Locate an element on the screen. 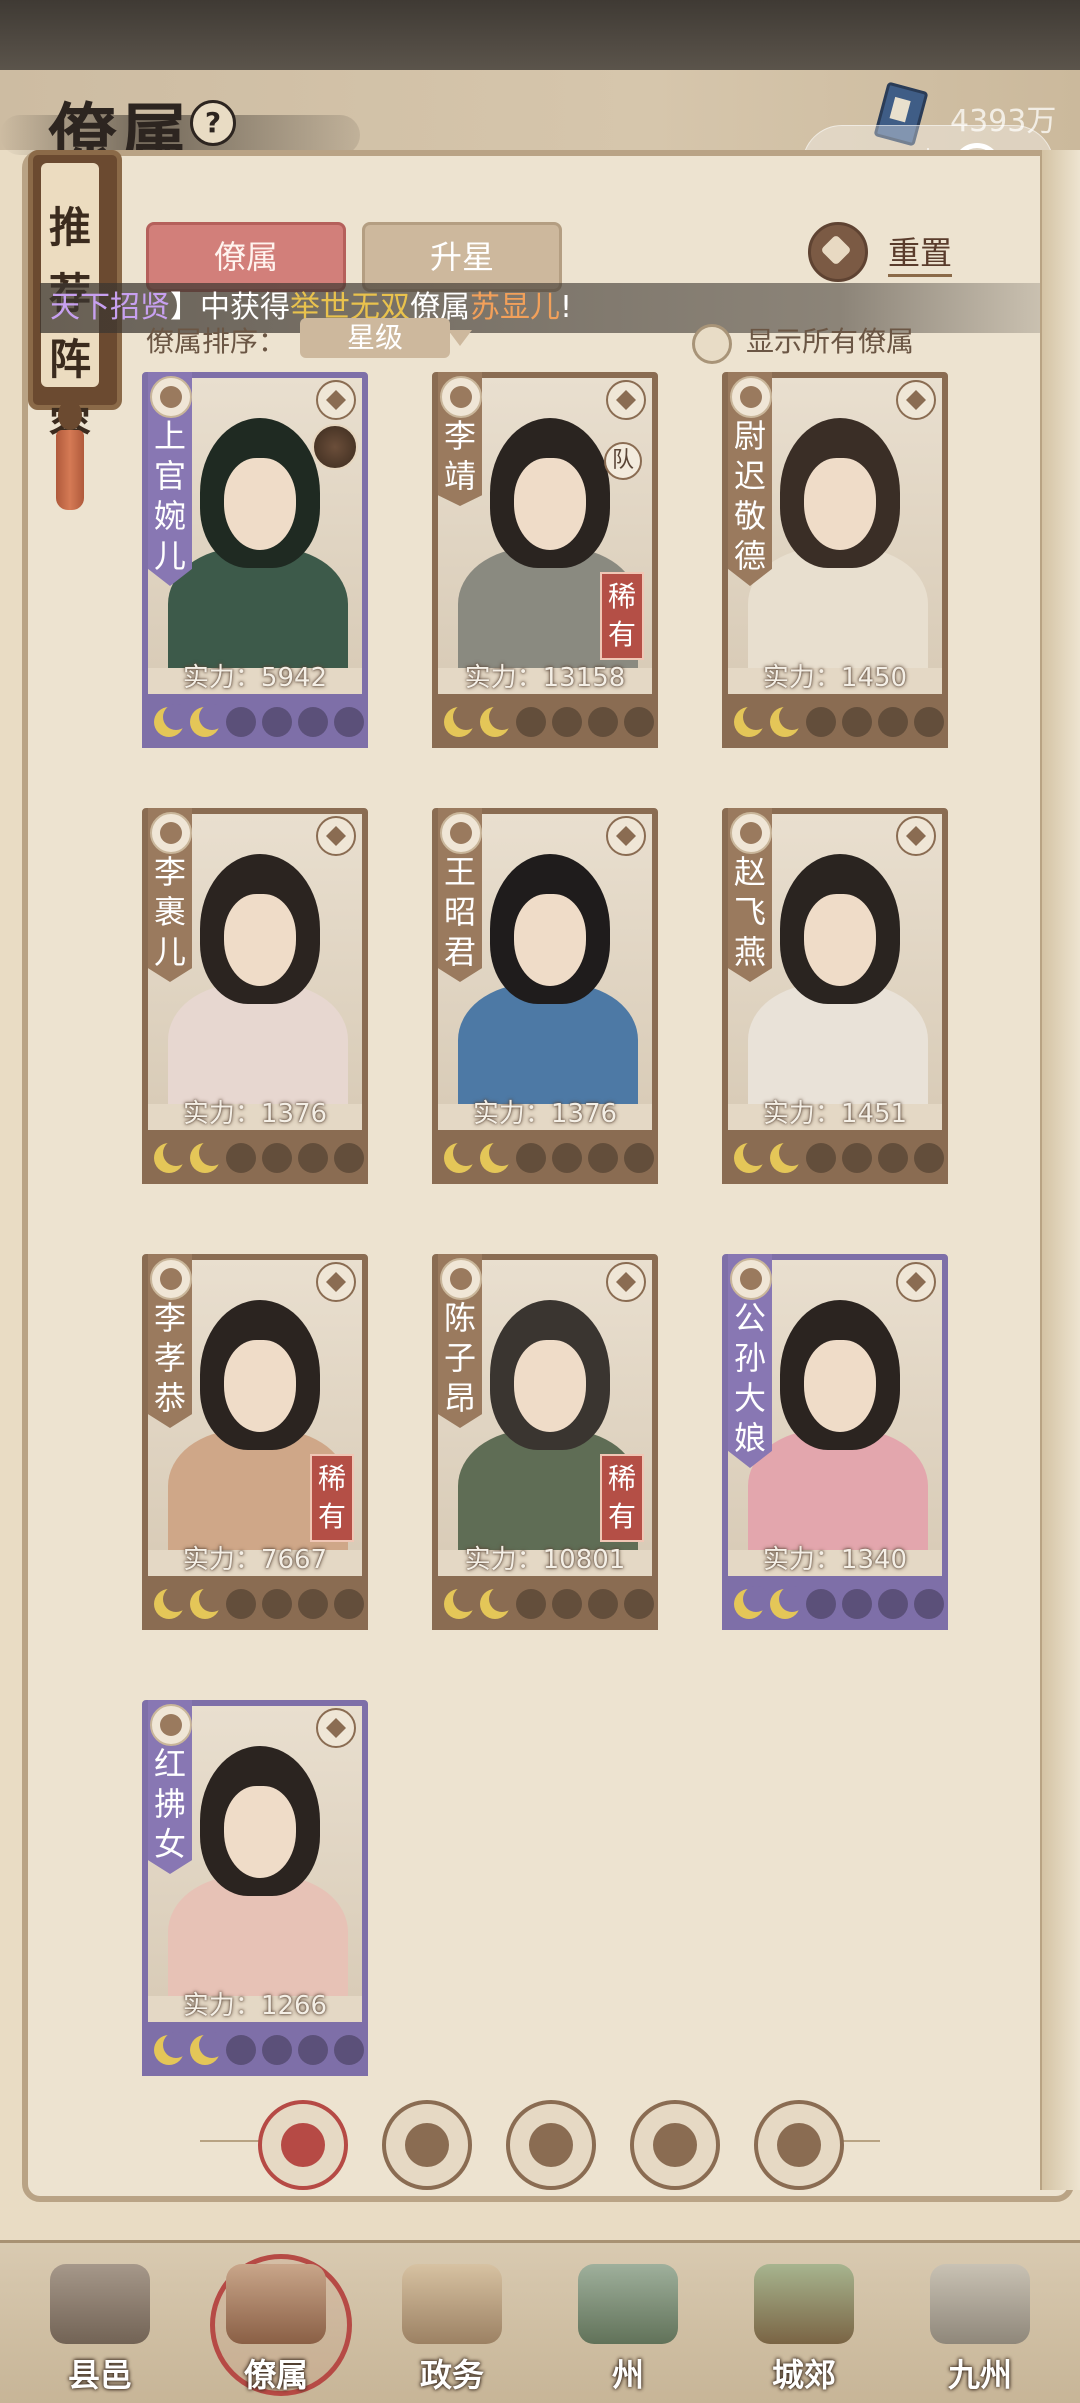 This screenshot has height=2403, width=1080. power-value: 实力：13158 is located at coordinates (545, 678).